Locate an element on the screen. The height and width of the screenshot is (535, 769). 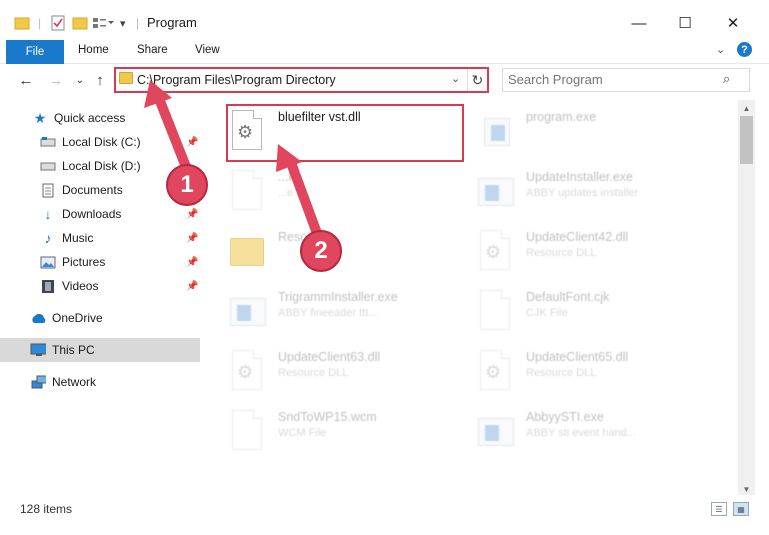
annotation-arrows is located at coordinates (233, 160).